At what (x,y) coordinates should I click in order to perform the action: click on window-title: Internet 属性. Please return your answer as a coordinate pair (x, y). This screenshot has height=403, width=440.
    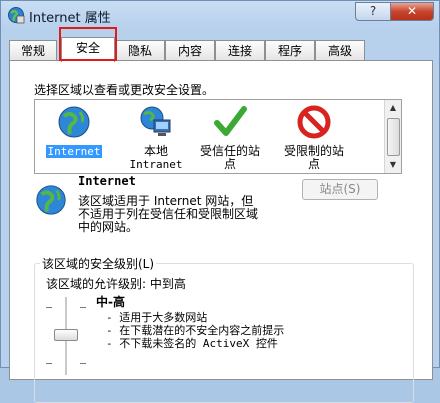
    Looking at the image, I should click on (70, 18).